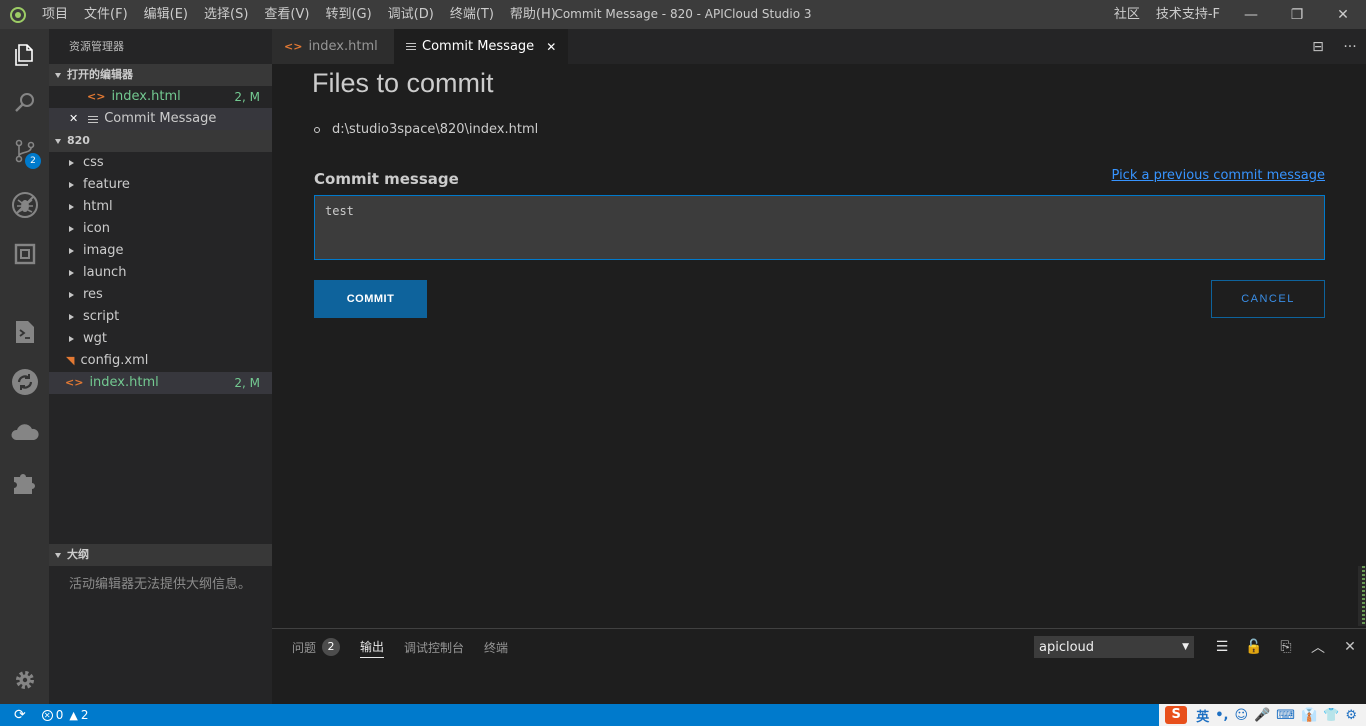  What do you see at coordinates (1285, 715) in the screenshot?
I see `keyboard-icon: ⌨` at bounding box center [1285, 715].